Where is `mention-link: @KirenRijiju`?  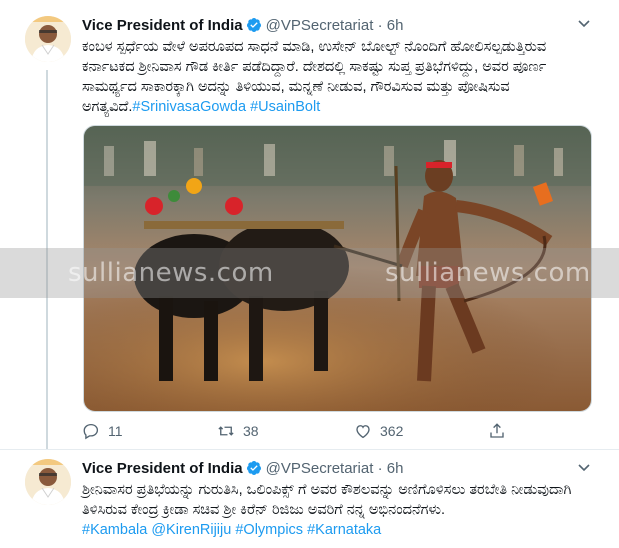 mention-link: @KirenRijiju is located at coordinates (191, 530).